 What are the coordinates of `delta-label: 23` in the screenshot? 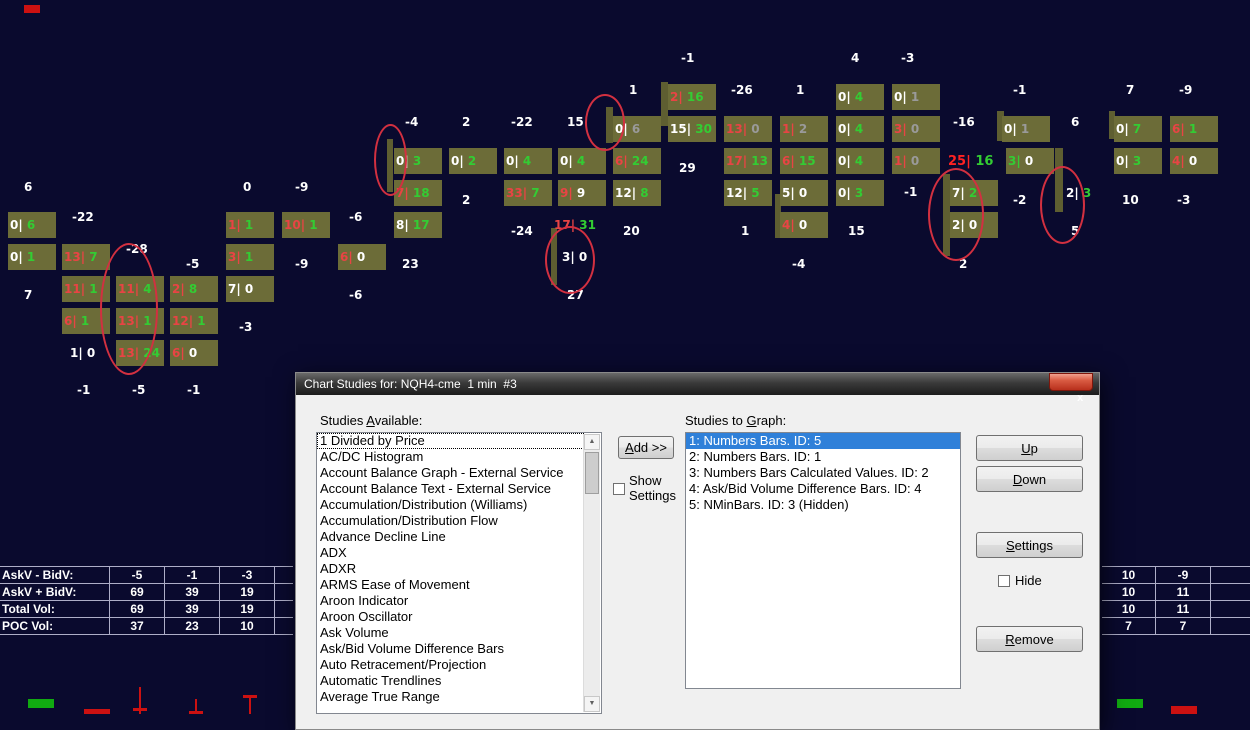 It's located at (410, 264).